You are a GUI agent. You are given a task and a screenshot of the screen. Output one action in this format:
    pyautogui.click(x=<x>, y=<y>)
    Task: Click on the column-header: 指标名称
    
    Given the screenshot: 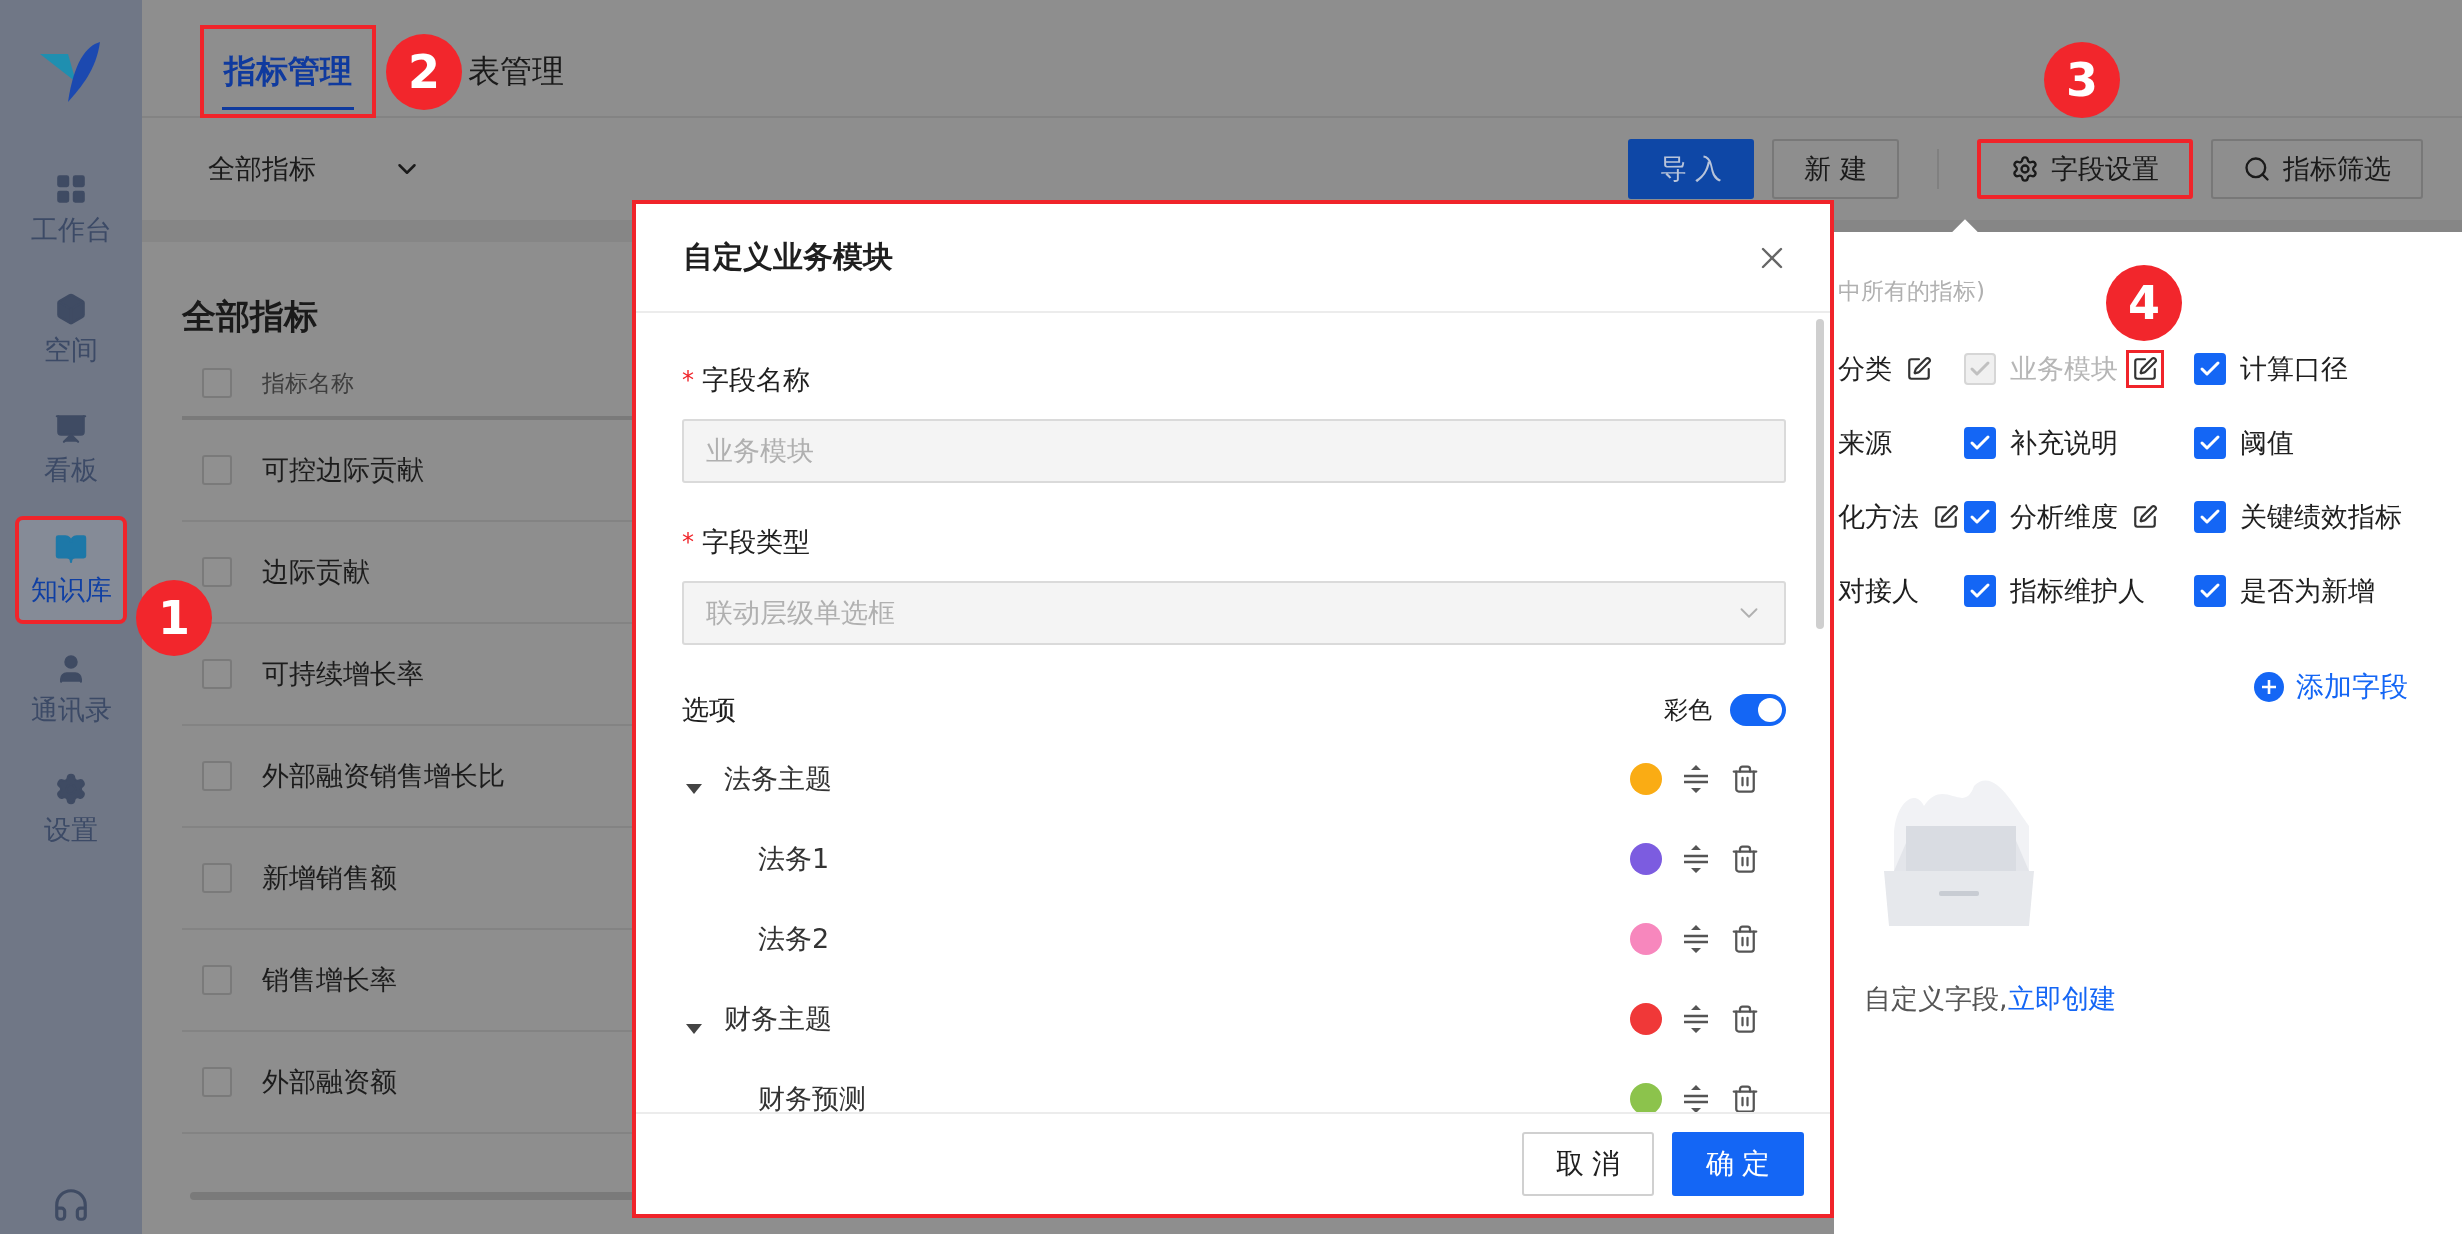 What is the action you would take?
    pyautogui.click(x=308, y=383)
    